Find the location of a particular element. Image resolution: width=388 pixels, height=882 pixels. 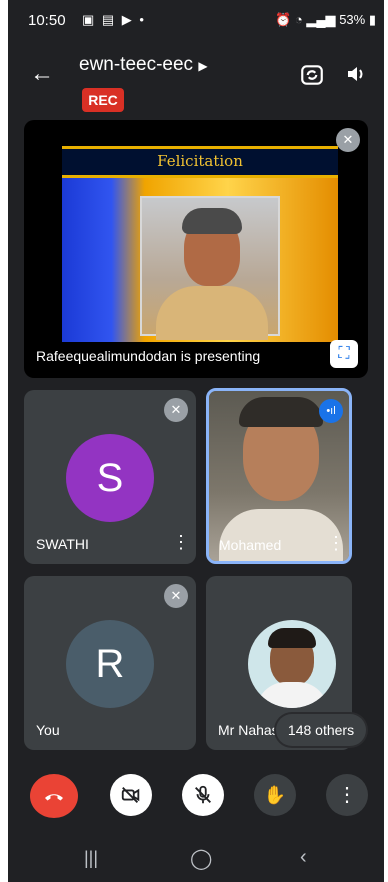

participant-name: You is located at coordinates (48, 730).